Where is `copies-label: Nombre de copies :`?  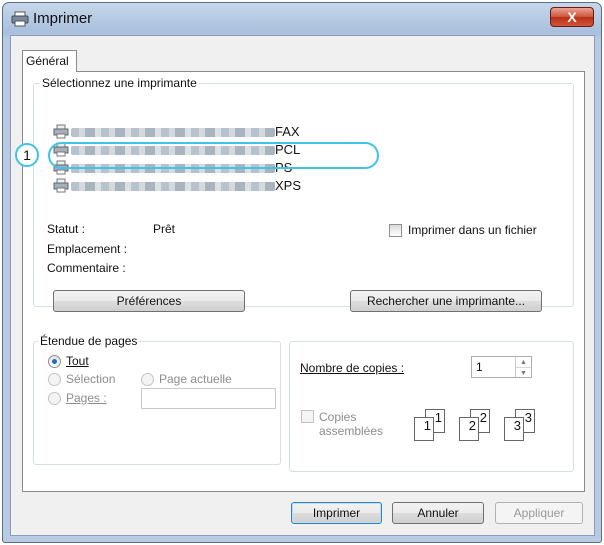 copies-label: Nombre de copies : is located at coordinates (352, 368).